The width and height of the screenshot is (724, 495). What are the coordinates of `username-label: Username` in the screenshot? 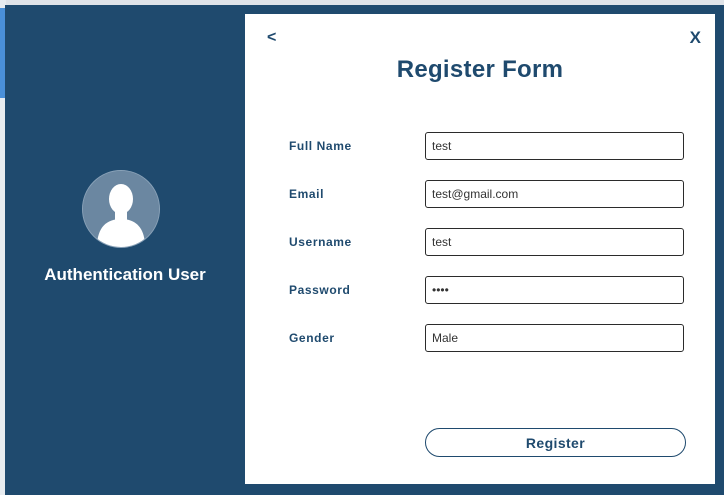 It's located at (320, 242).